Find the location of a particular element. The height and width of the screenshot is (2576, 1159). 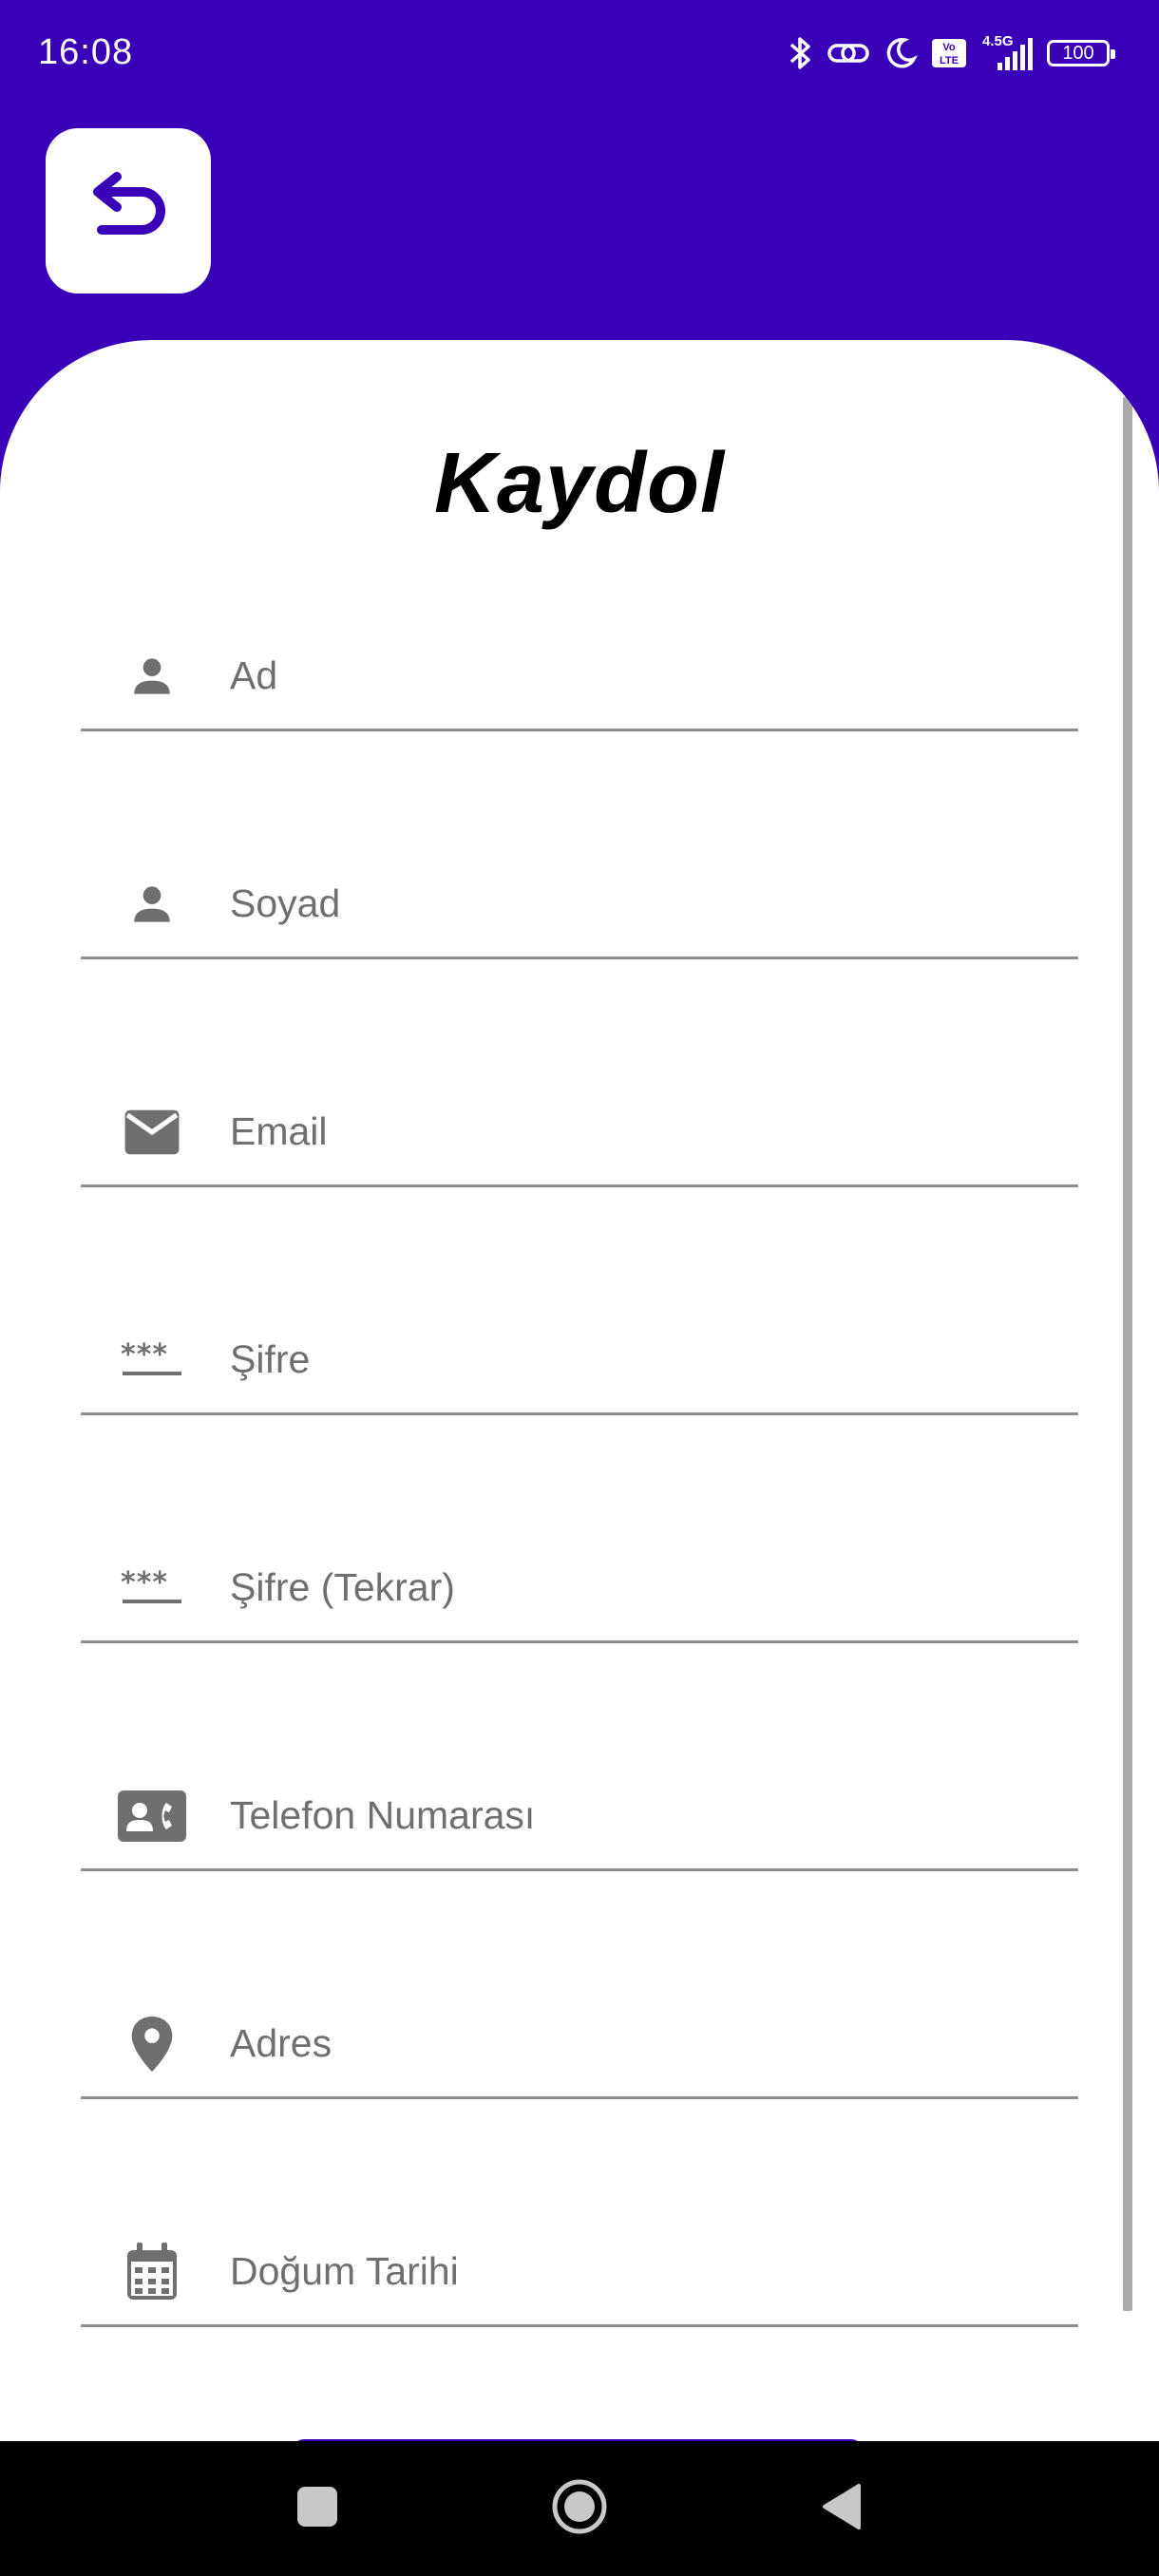

page-title: Kaydol is located at coordinates (579, 483).